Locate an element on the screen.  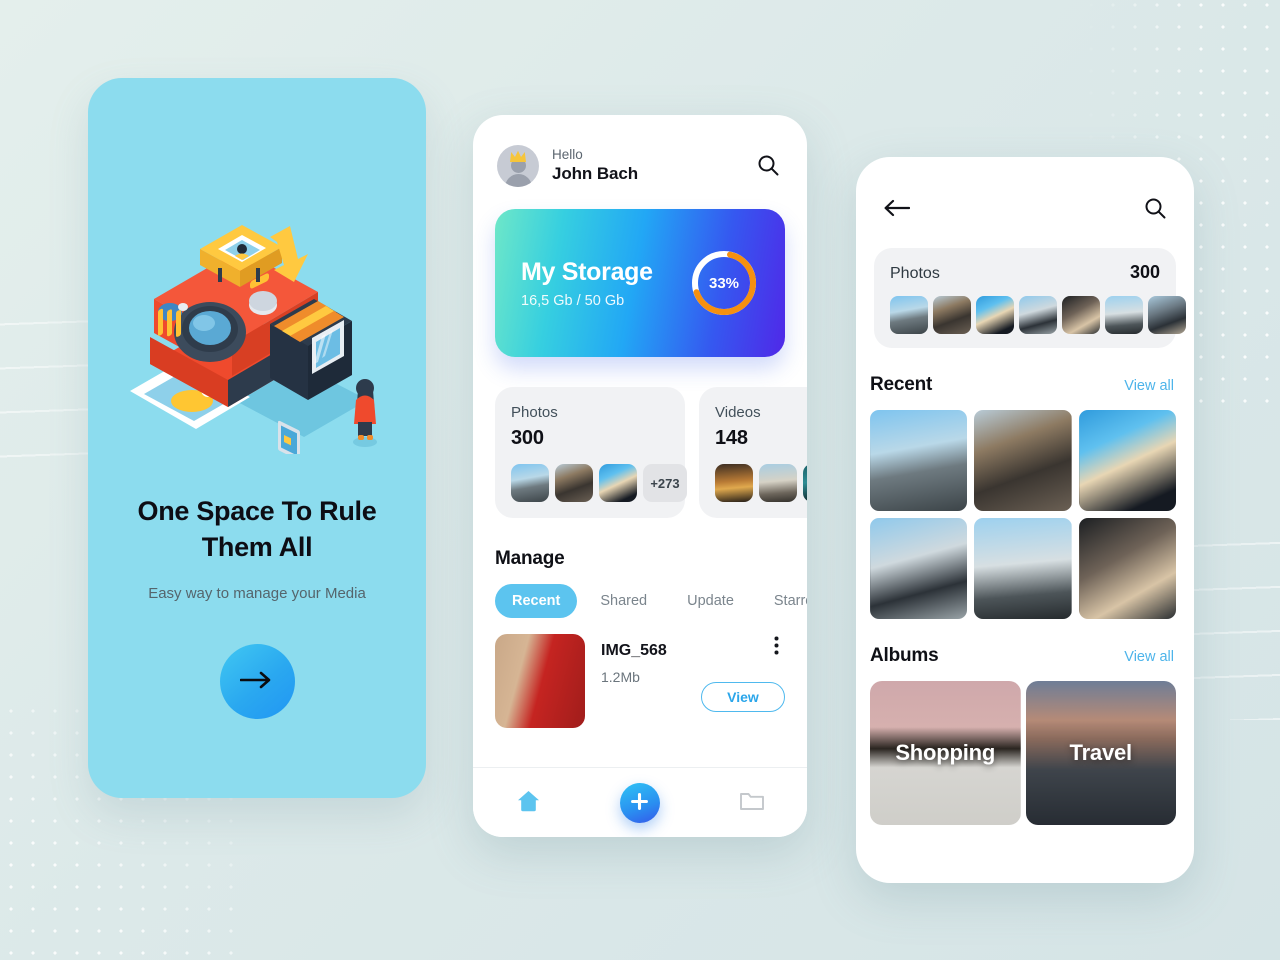
home-icon is located at coordinates (528, 802).